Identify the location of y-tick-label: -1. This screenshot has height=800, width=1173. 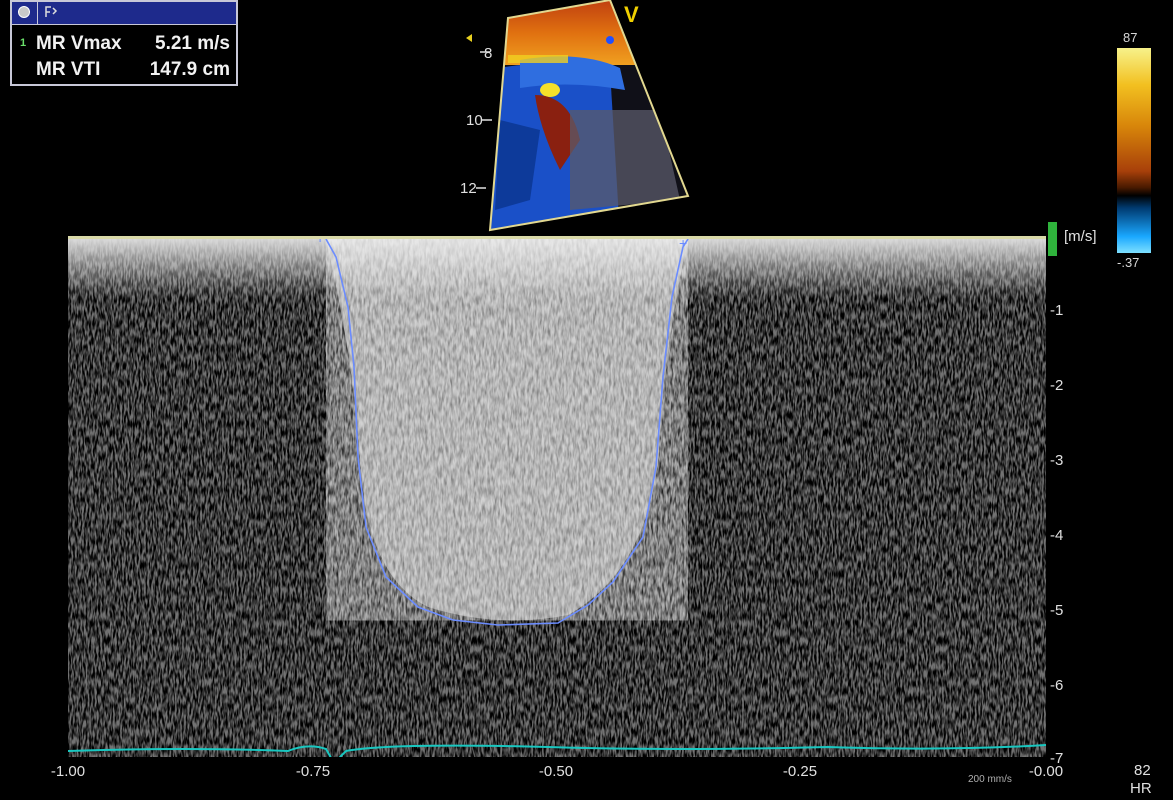
(1057, 310).